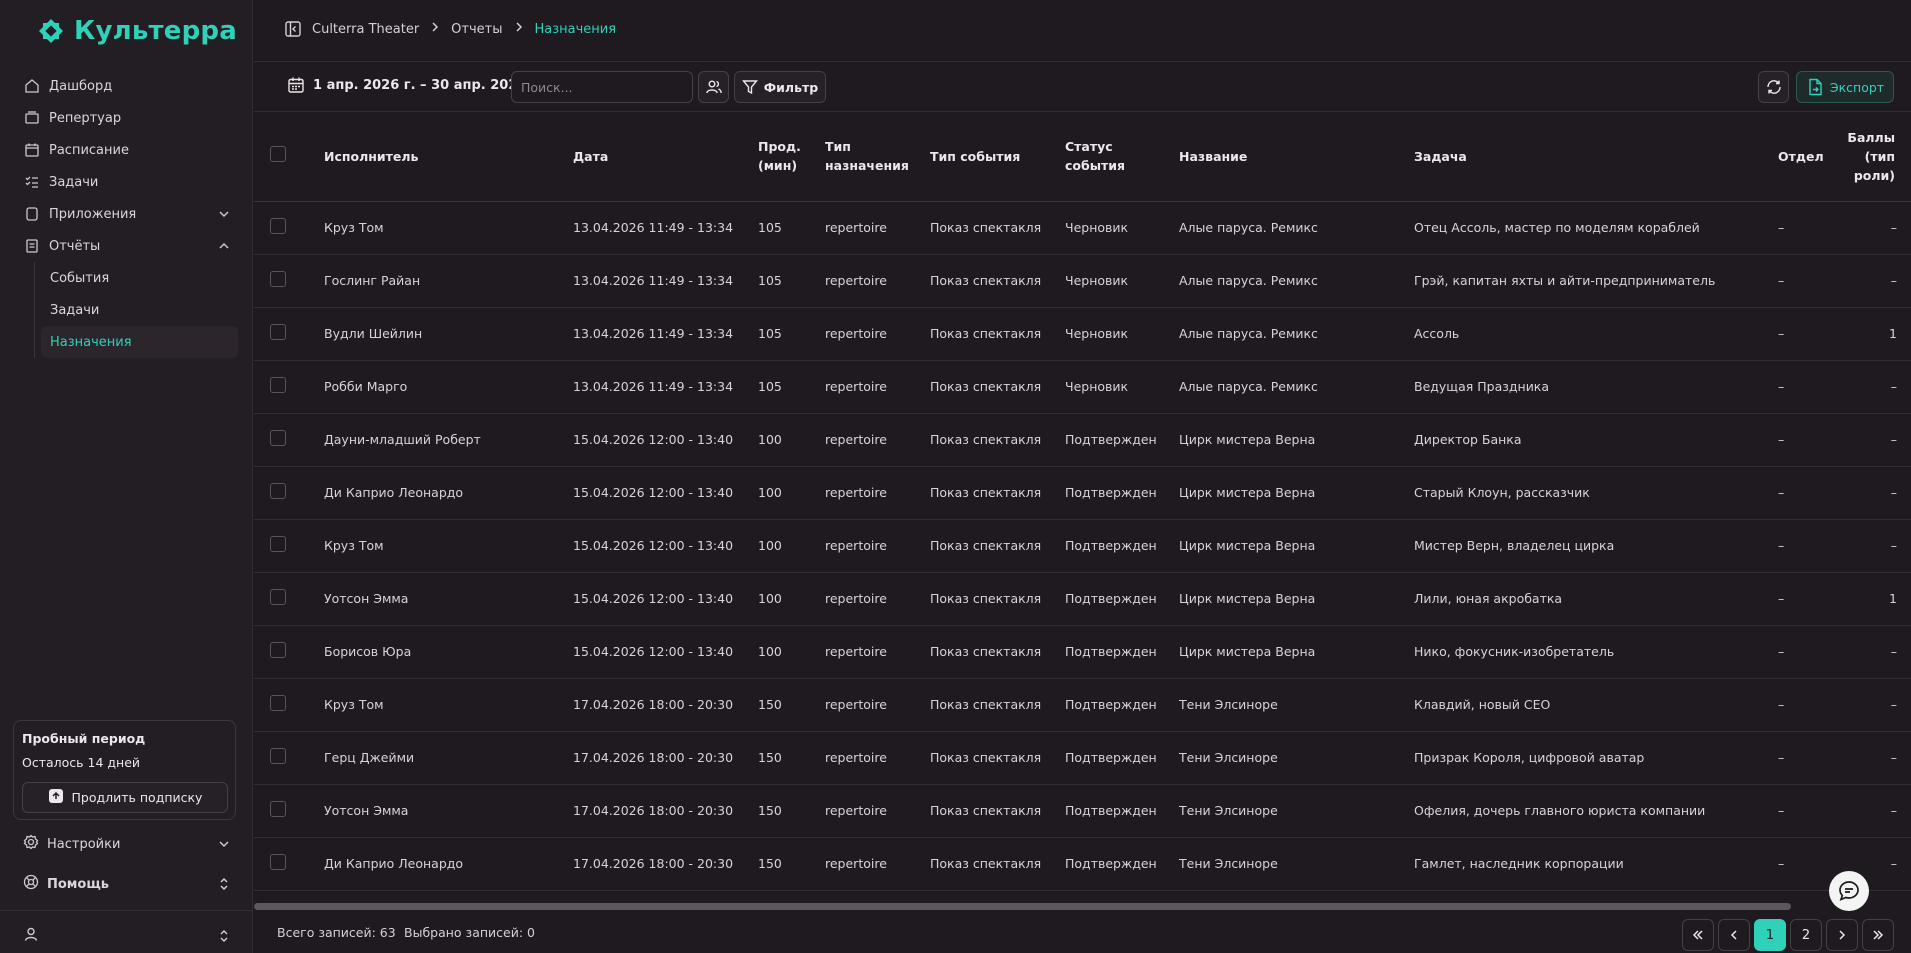  I want to click on sidebar-item-apps: Приложения, so click(127, 214).